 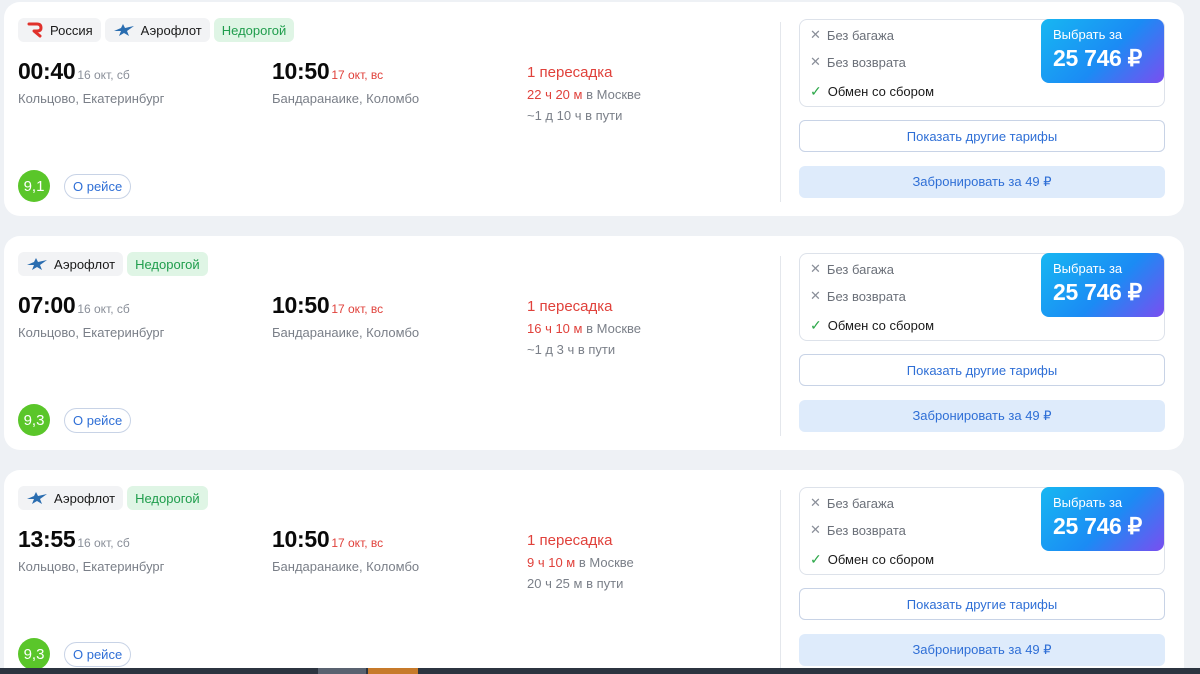 I want to click on tariff-baggage: ✕ Без багажа, so click(x=852, y=35).